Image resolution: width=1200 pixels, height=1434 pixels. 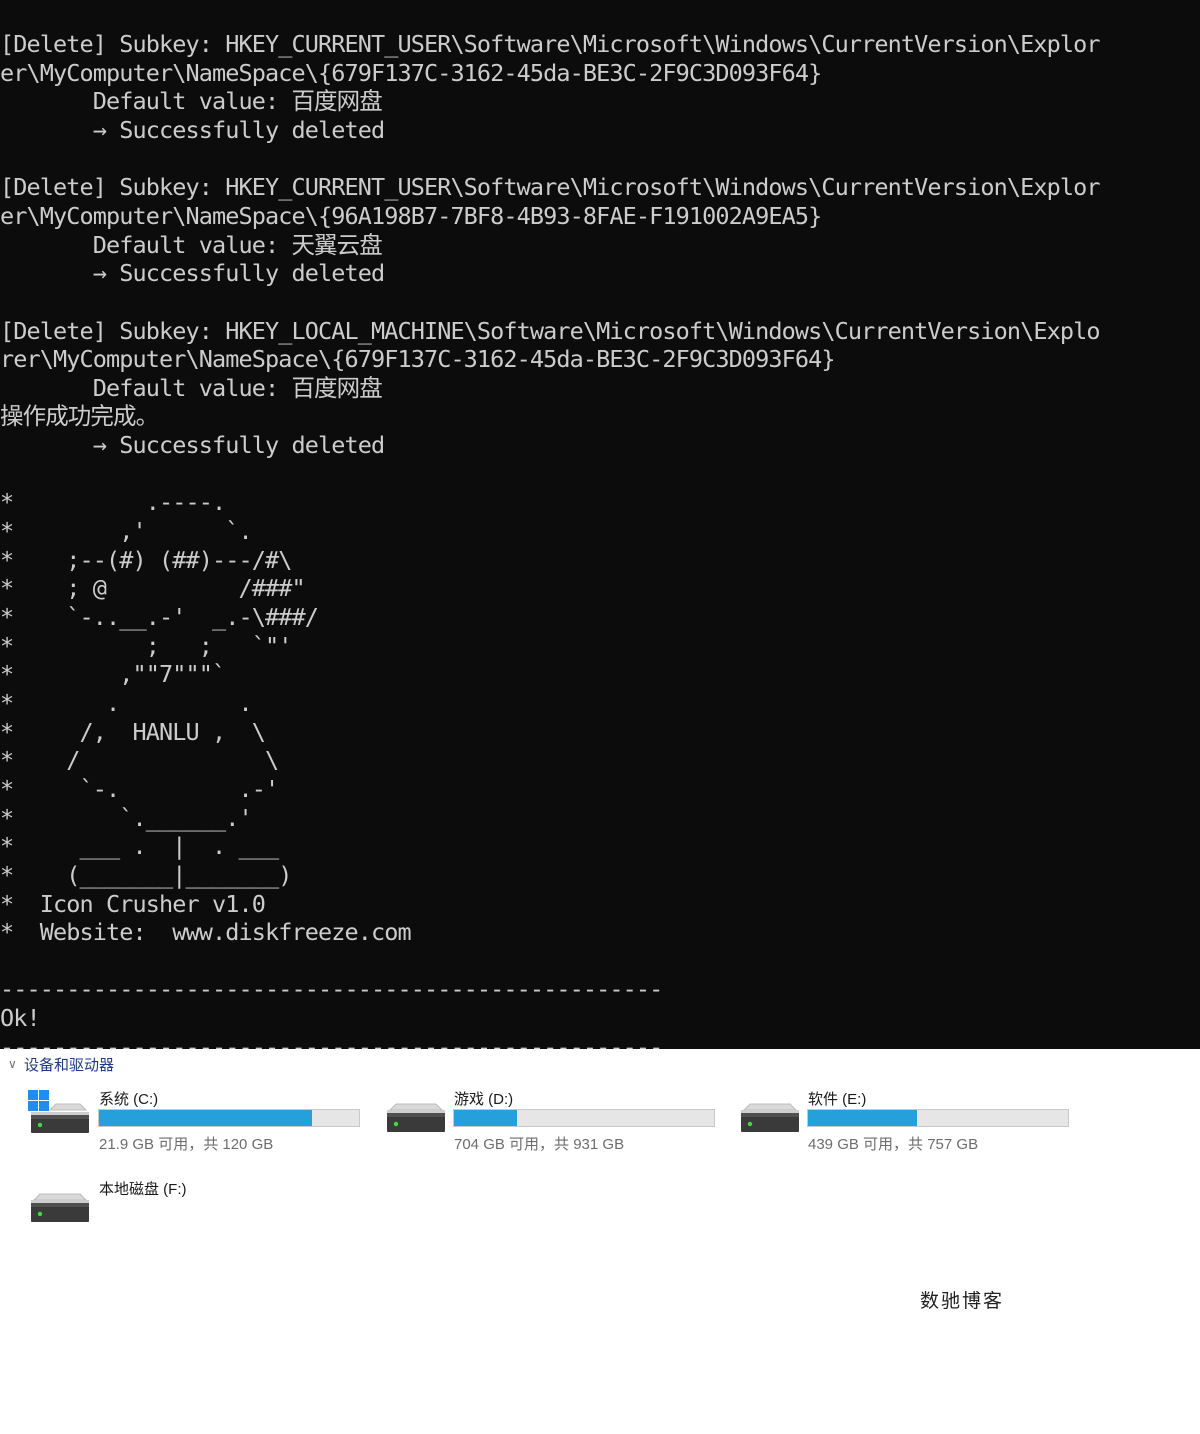 I want to click on console-line: * (_______|_______), so click(x=146, y=874).